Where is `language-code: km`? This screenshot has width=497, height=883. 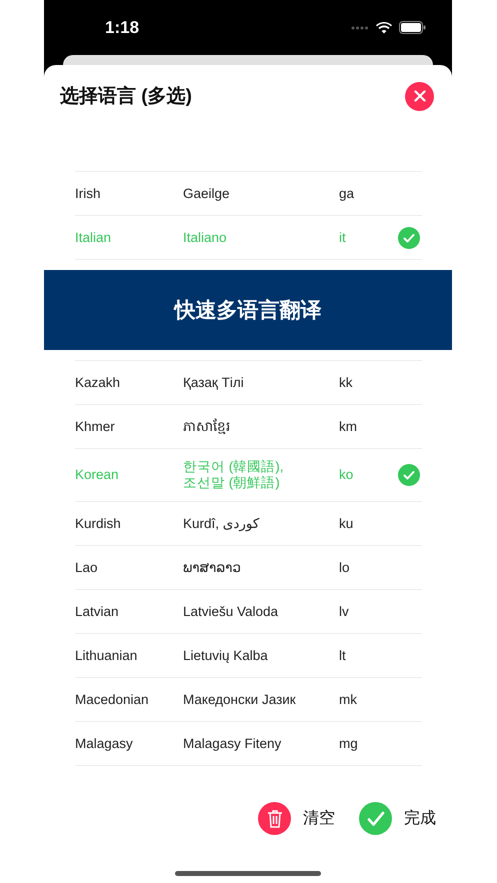
language-code: km is located at coordinates (348, 426).